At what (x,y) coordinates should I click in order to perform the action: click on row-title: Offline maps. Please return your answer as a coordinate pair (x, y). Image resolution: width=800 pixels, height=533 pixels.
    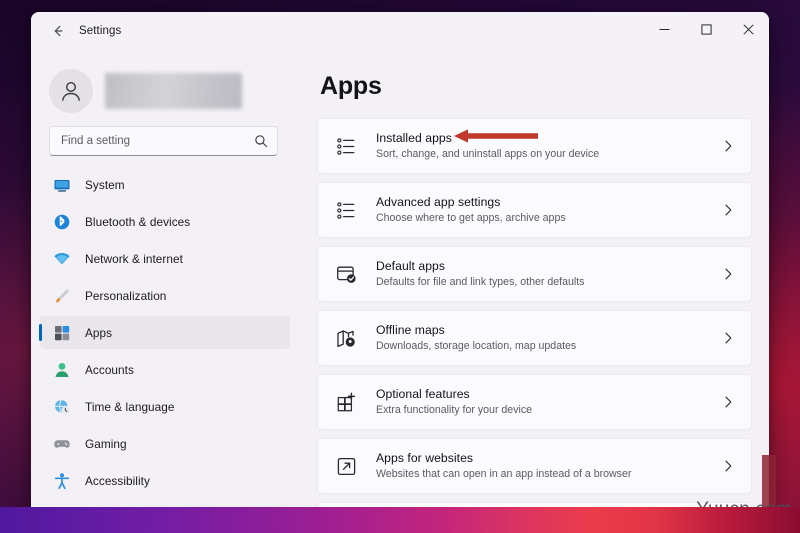
    Looking at the image, I should click on (410, 329).